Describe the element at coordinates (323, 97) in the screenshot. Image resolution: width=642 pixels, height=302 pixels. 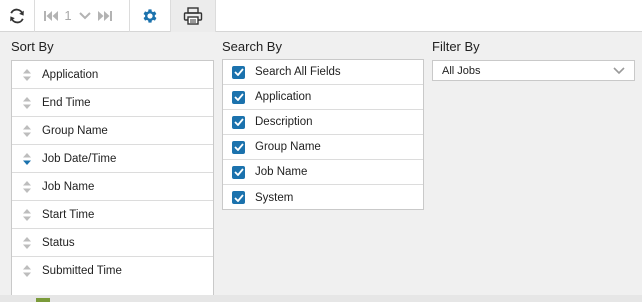
I see `search-option-application: Application` at that location.